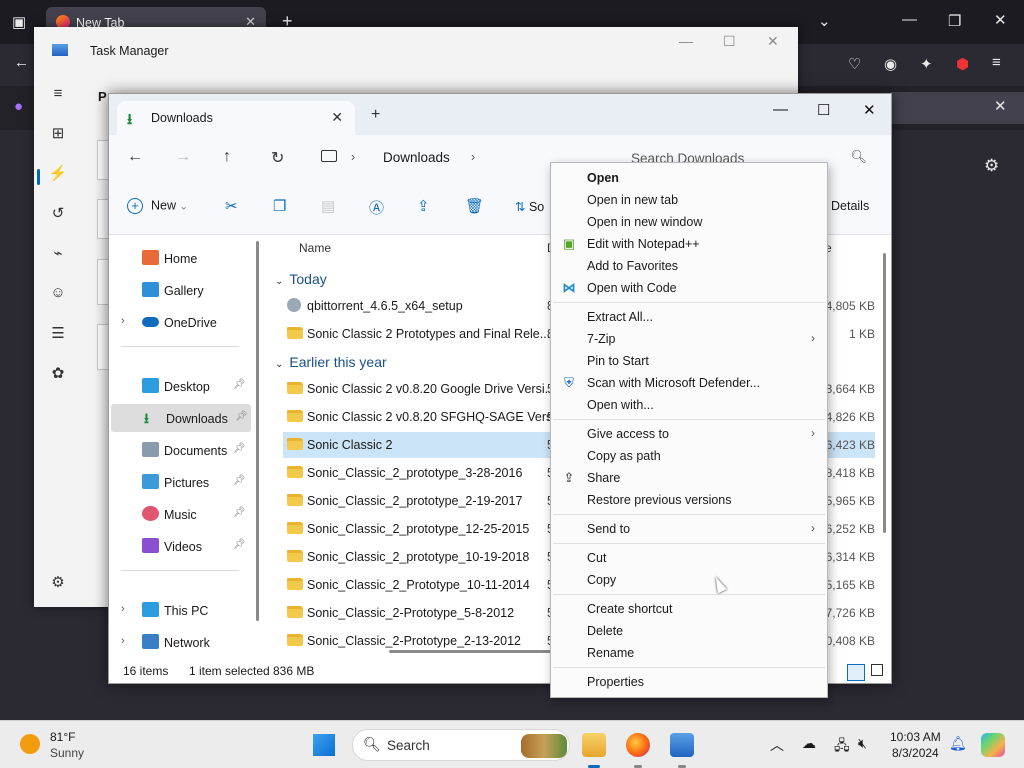  I want to click on rename-icon: Ⓐ, so click(376, 207).